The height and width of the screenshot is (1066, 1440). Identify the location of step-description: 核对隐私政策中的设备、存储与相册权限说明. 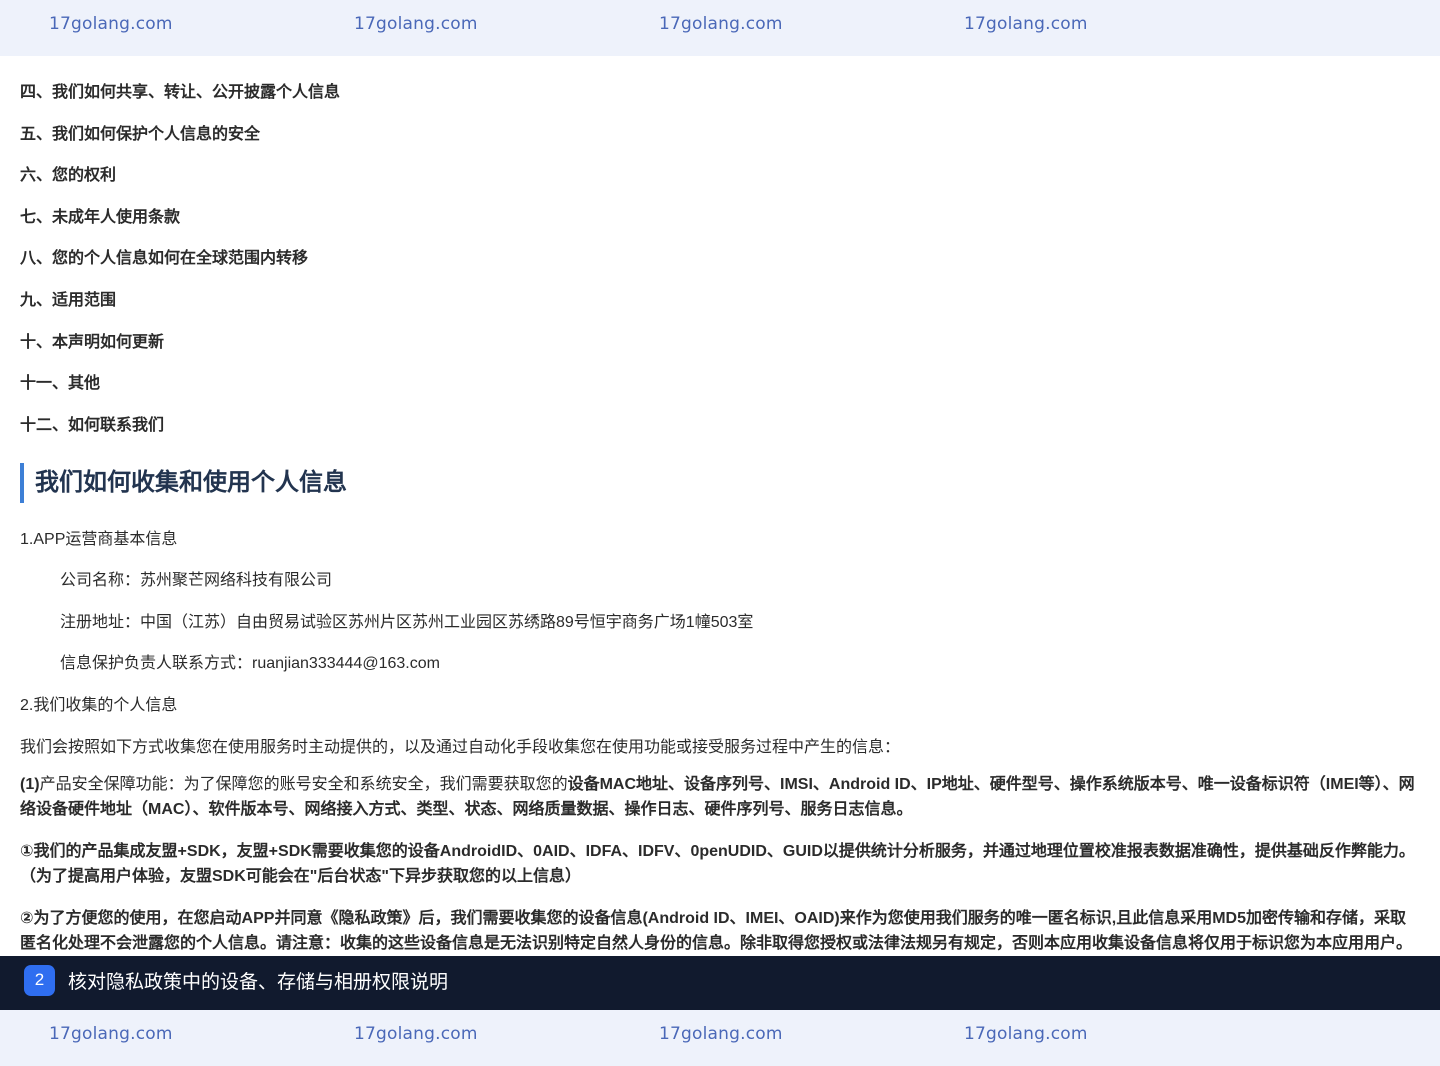
(258, 982).